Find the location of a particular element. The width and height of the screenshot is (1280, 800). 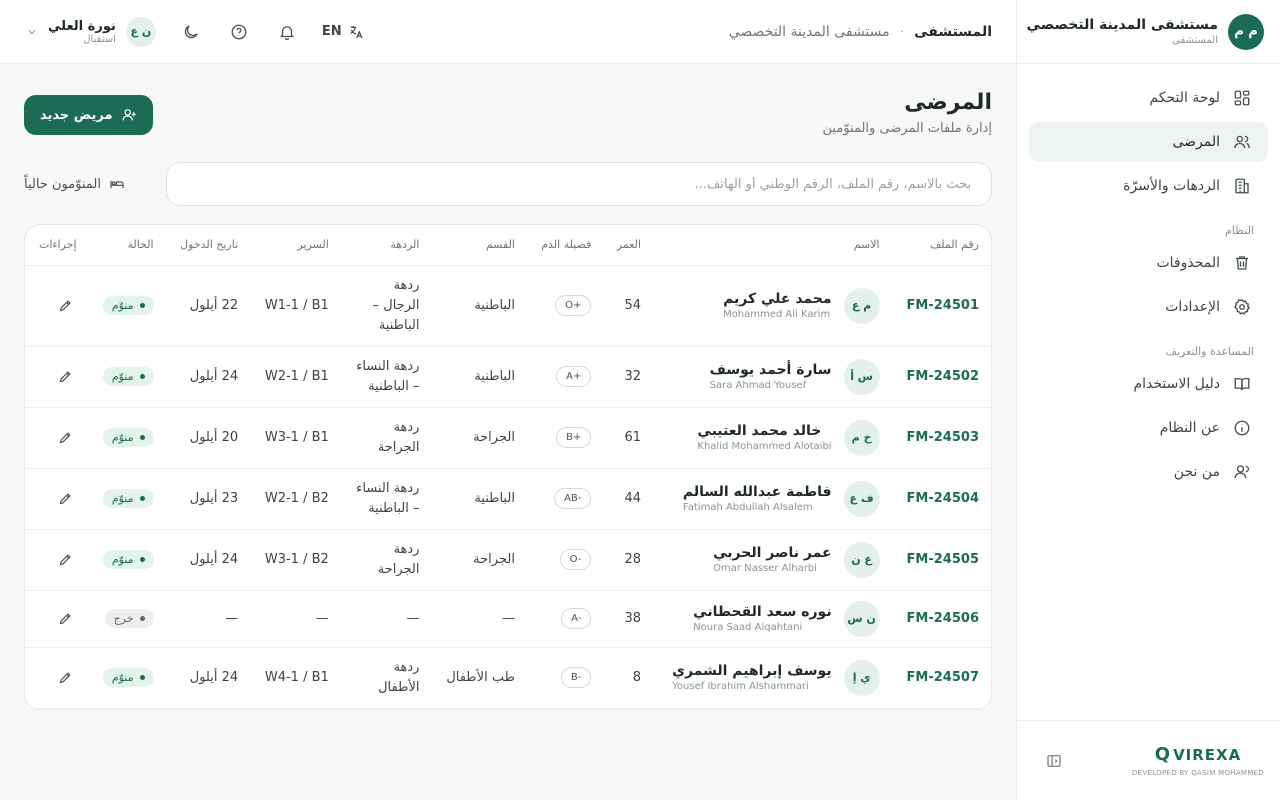

blood-type-badge: O+ is located at coordinates (573, 305).